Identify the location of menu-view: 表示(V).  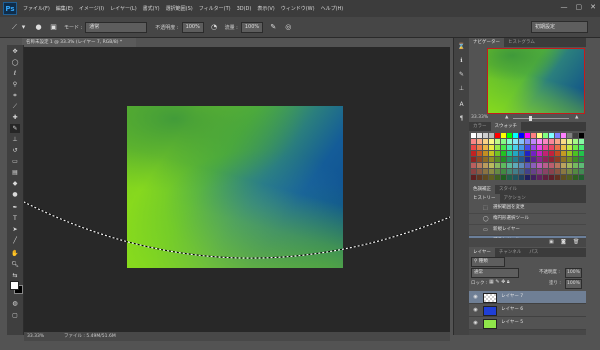
(265, 8).